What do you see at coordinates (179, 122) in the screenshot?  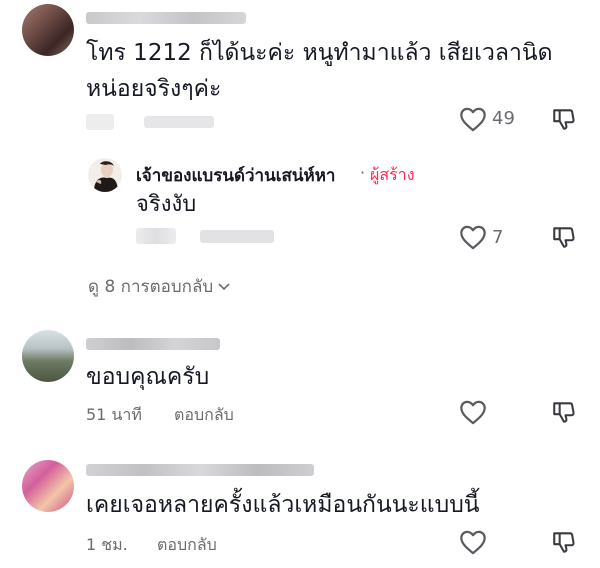 I see `reply-link-blurred` at bounding box center [179, 122].